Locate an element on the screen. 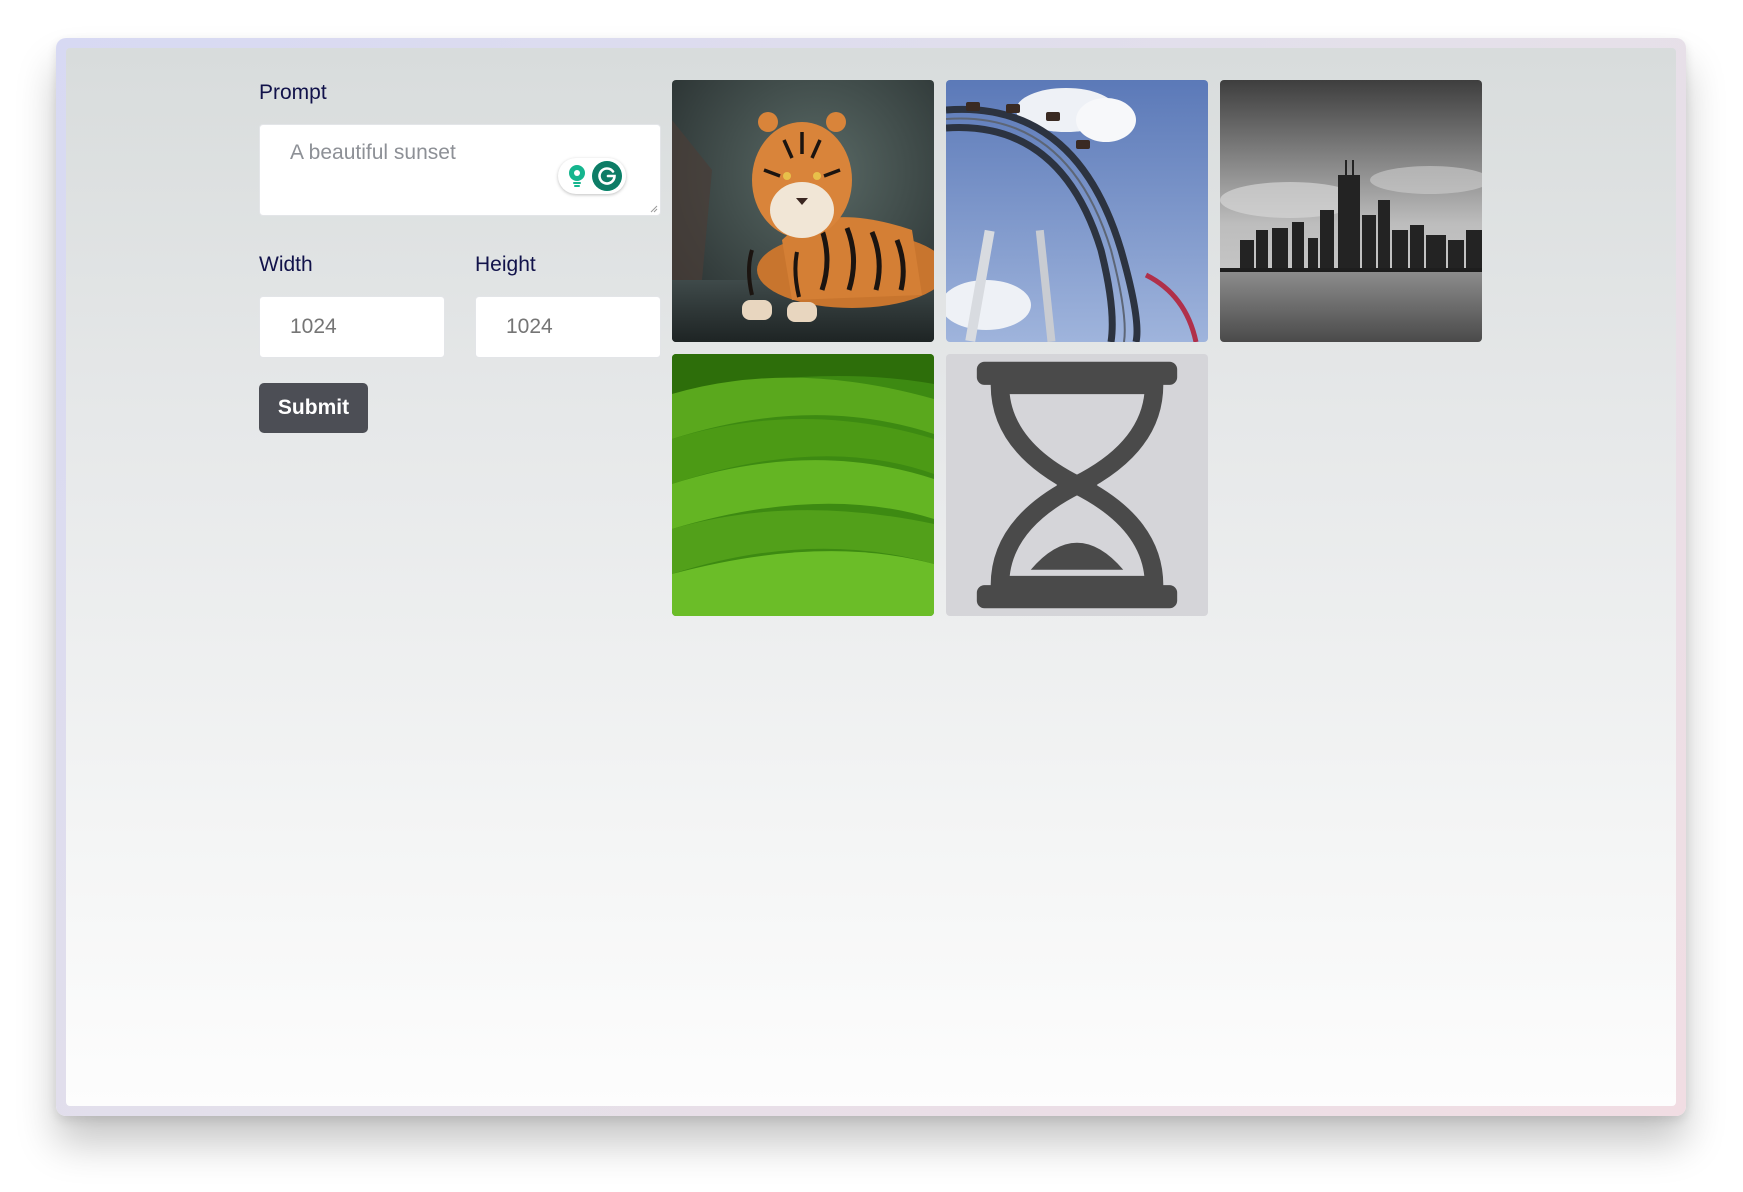 This screenshot has width=1743, height=1192. grammarly-icon is located at coordinates (607, 176).